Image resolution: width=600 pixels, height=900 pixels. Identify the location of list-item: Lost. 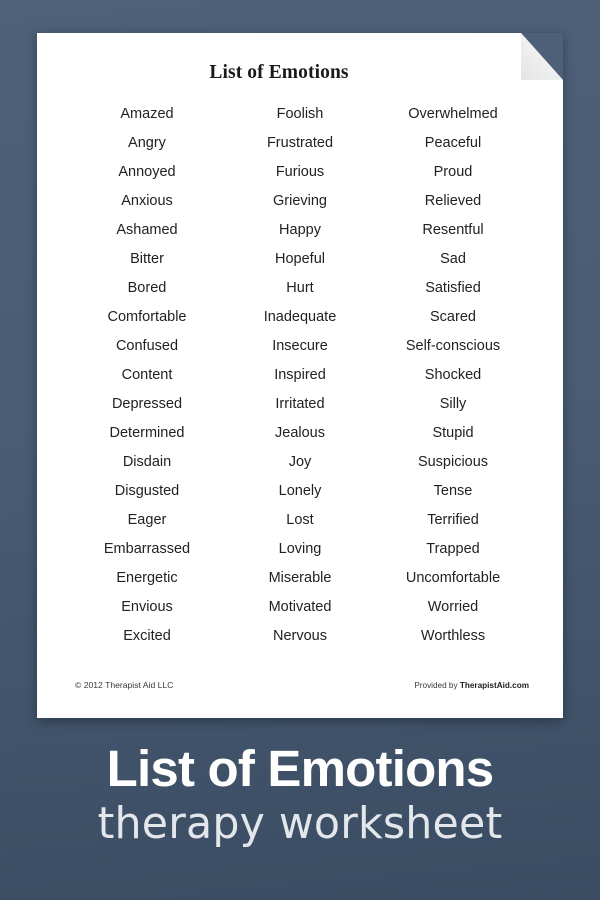
(300, 520).